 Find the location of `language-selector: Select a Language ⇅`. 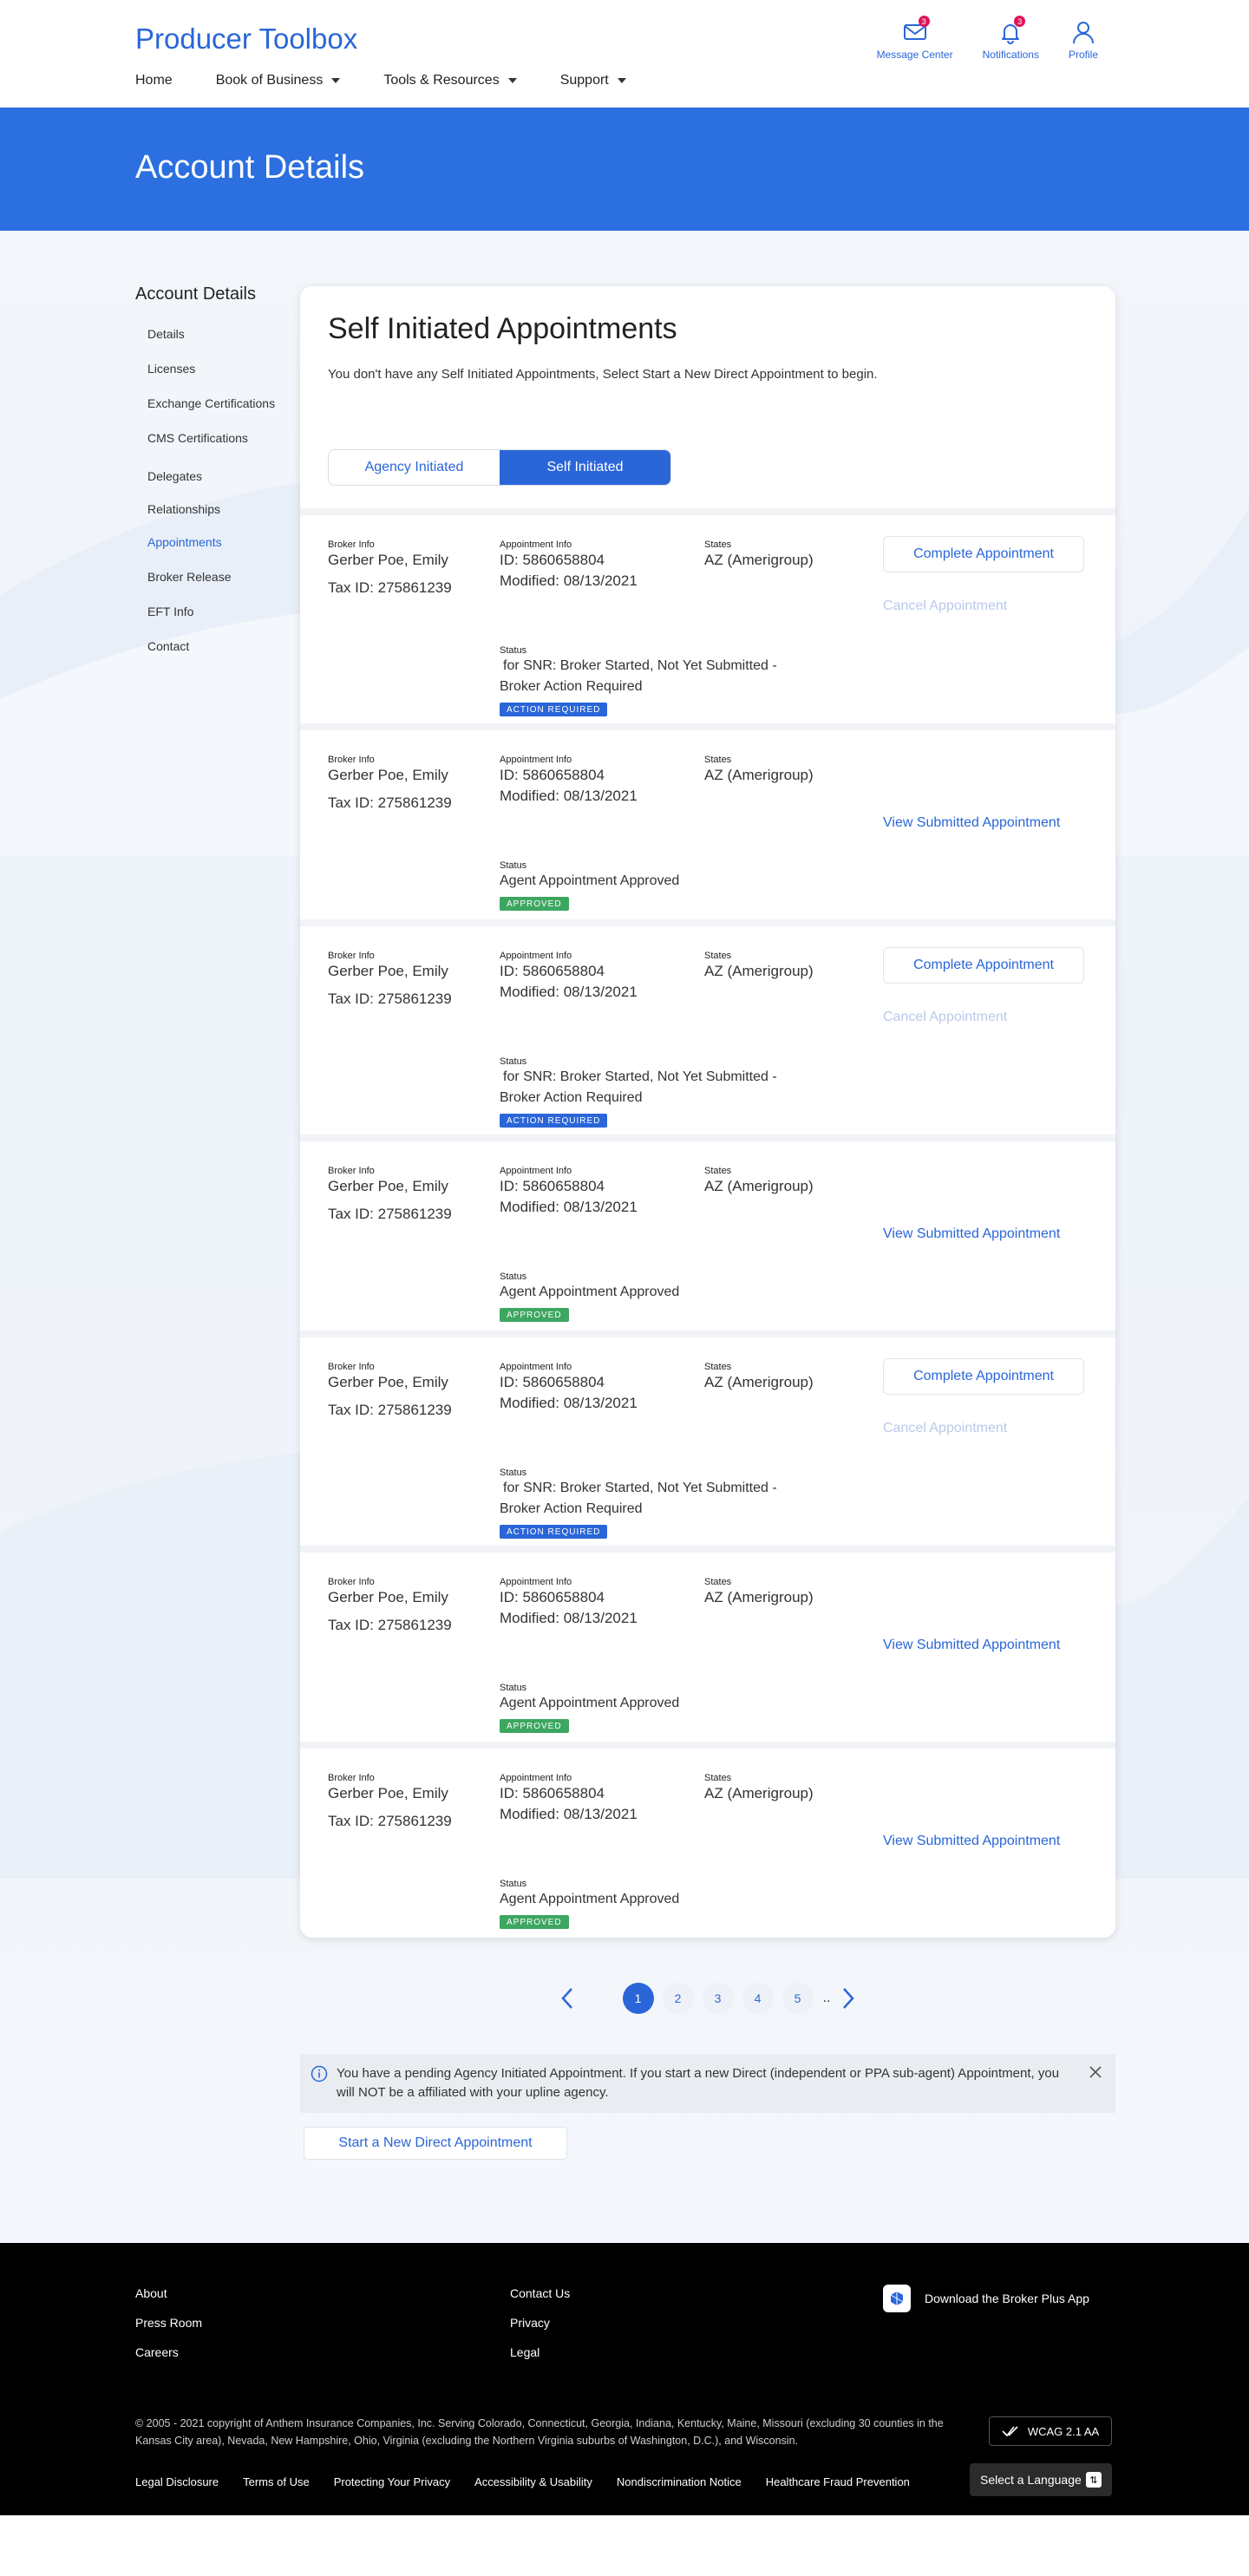

language-selector: Select a Language ⇅ is located at coordinates (1041, 2479).